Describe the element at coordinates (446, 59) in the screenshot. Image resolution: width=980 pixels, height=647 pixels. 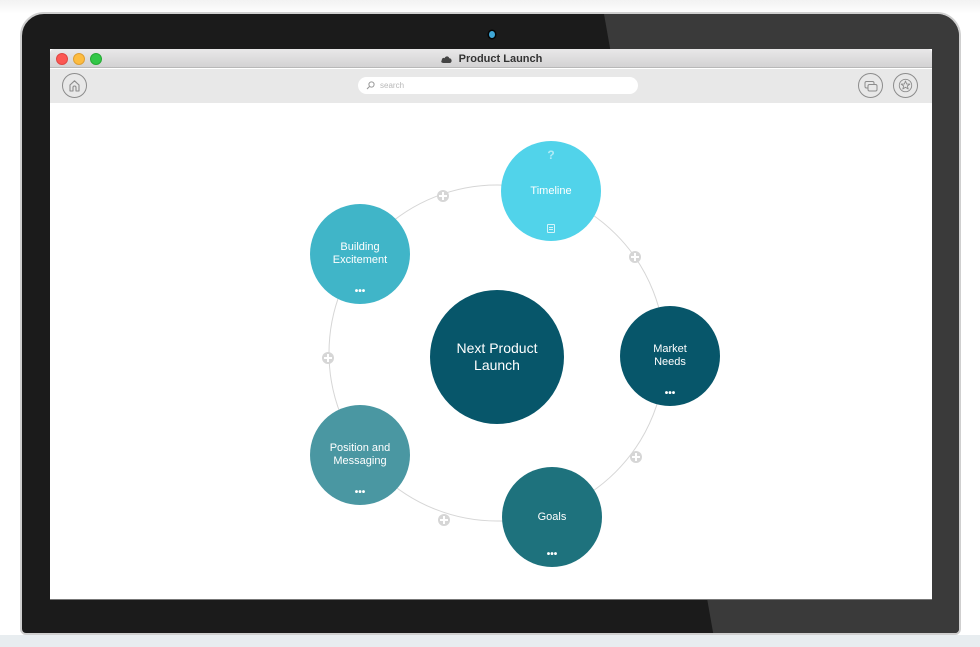
I see `cloud-icon` at that location.